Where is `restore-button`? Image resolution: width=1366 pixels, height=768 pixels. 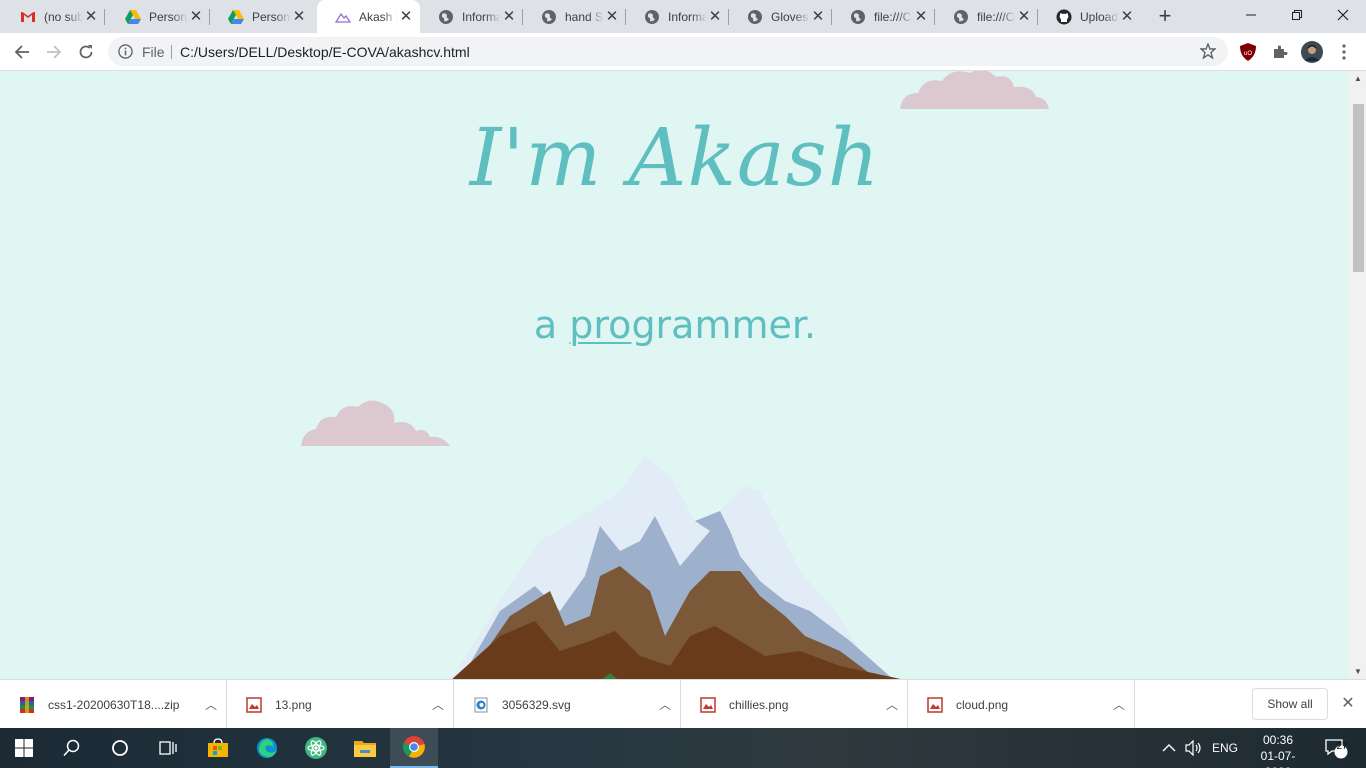
restore-button is located at coordinates (1297, 15).